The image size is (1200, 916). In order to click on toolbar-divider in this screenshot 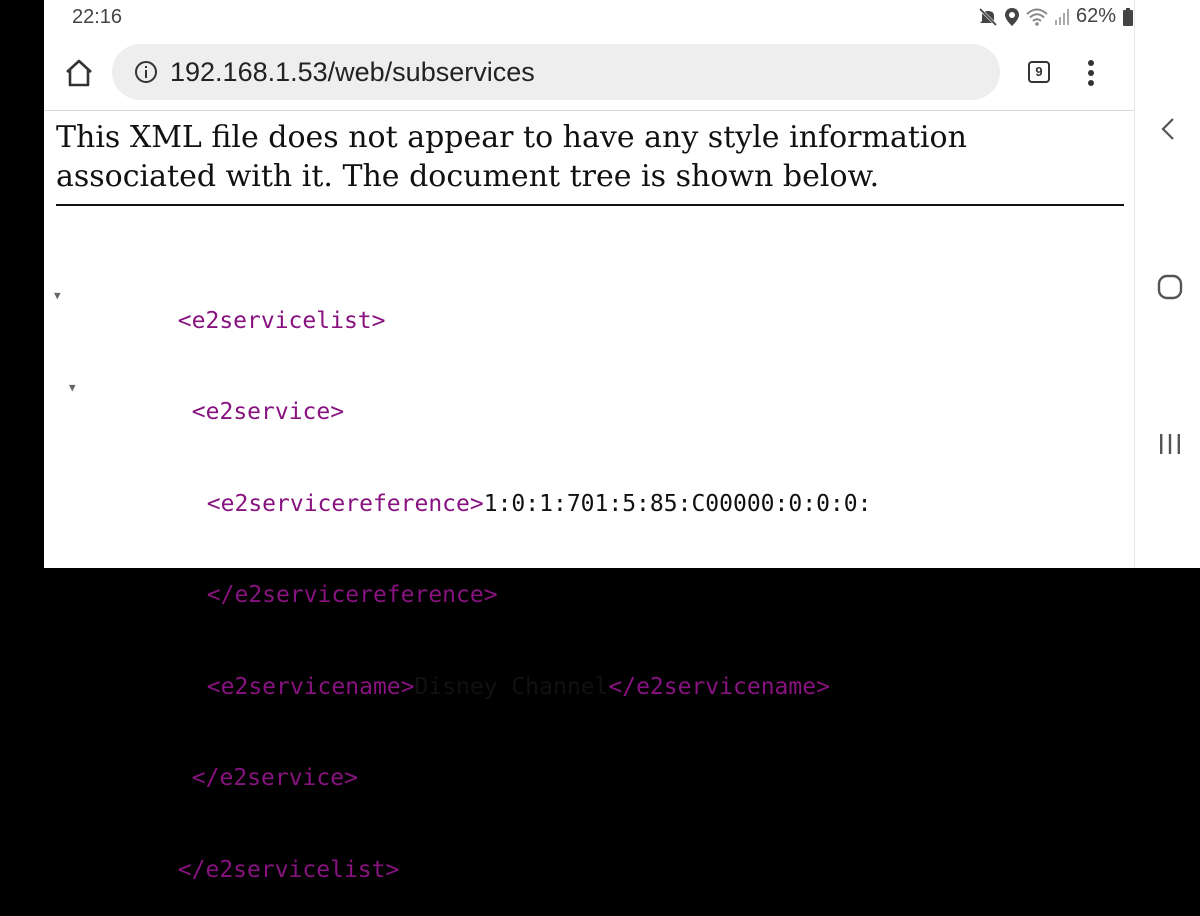, I will do `click(589, 110)`.